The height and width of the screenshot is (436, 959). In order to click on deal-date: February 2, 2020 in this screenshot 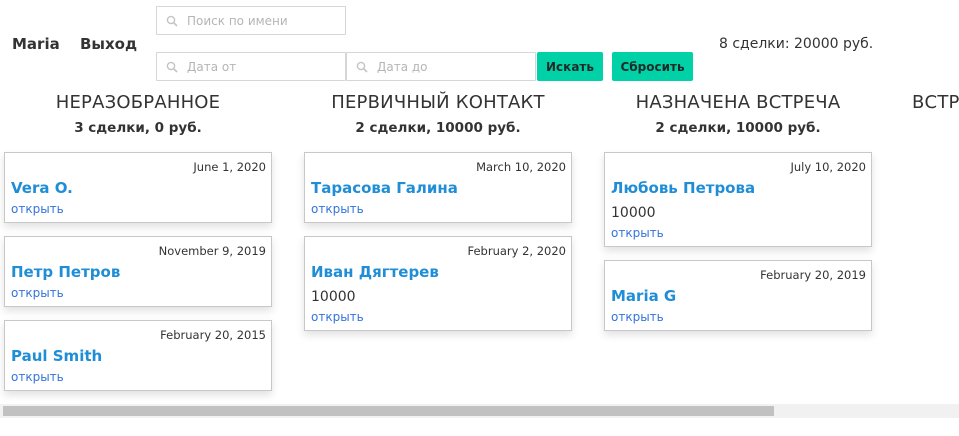, I will do `click(516, 251)`.